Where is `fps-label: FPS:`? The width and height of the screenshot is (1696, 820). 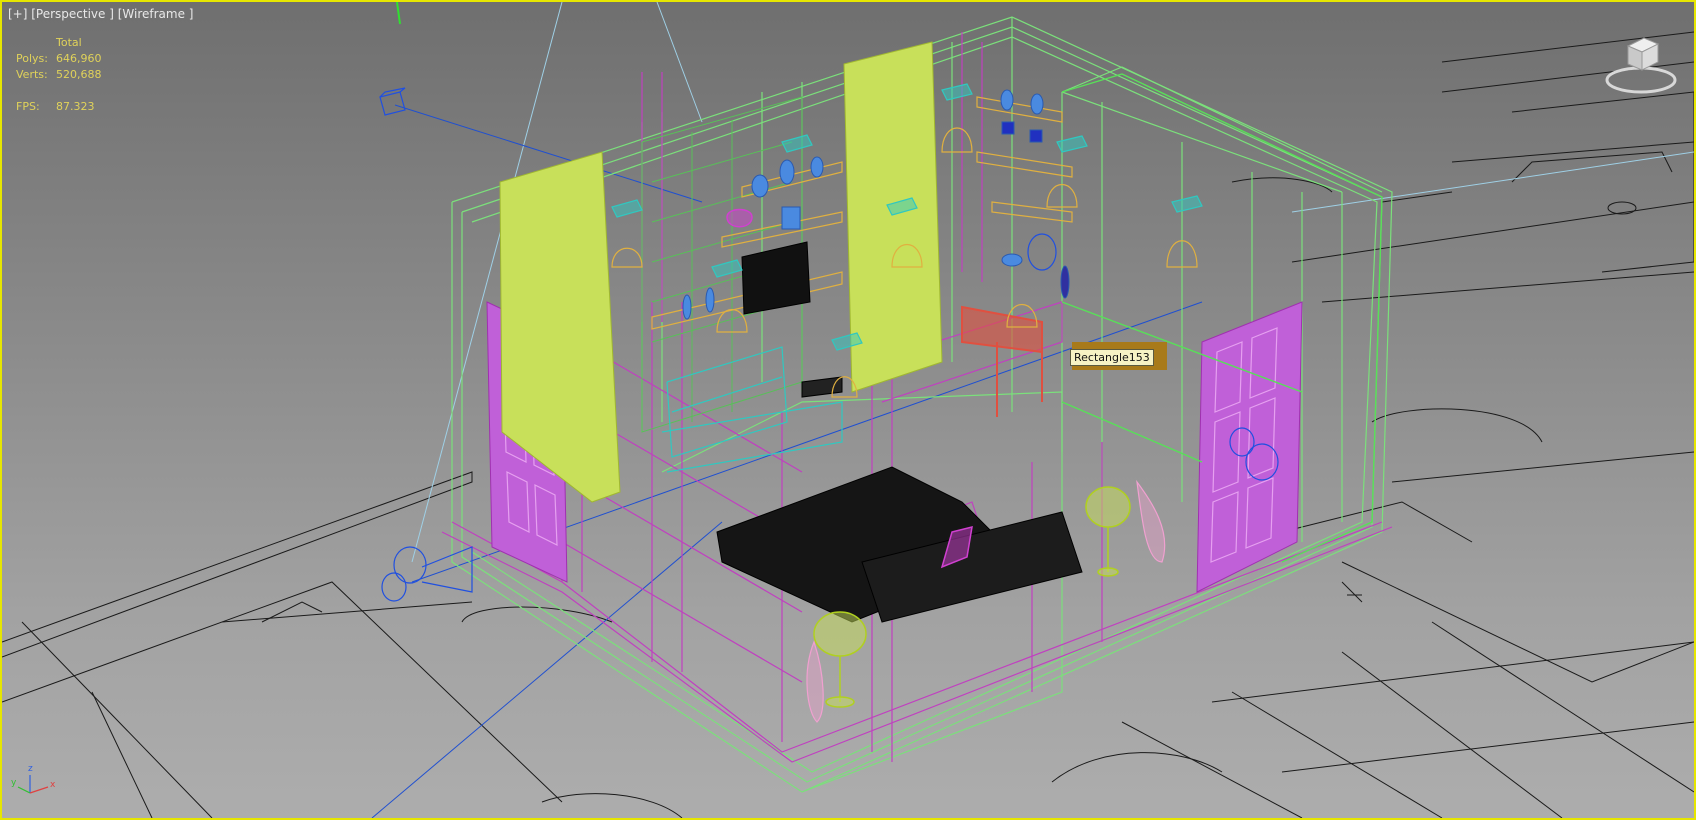 fps-label: FPS: is located at coordinates (28, 106).